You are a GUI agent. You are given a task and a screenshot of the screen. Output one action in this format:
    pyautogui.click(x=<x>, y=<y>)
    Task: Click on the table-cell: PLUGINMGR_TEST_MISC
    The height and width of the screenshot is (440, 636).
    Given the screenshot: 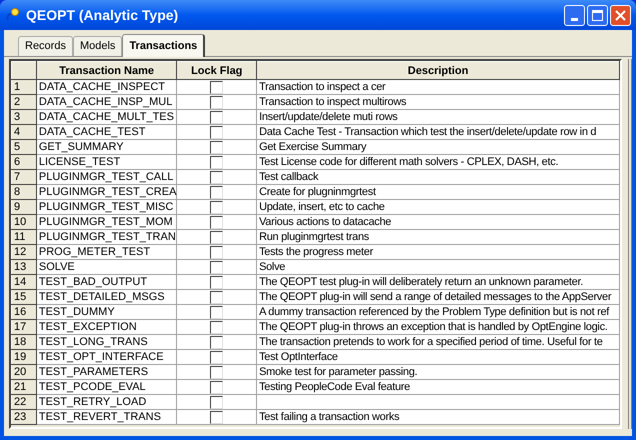 What is the action you would take?
    pyautogui.click(x=106, y=207)
    